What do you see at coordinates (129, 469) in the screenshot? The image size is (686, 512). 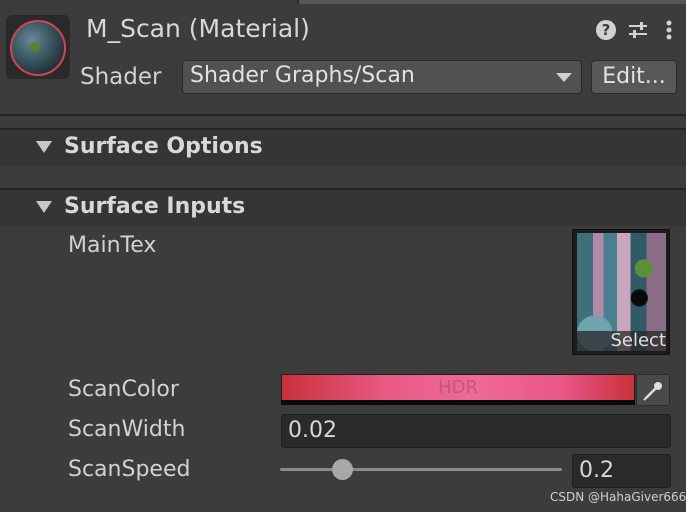 I see `scanspeed-label: ScanSpeed` at bounding box center [129, 469].